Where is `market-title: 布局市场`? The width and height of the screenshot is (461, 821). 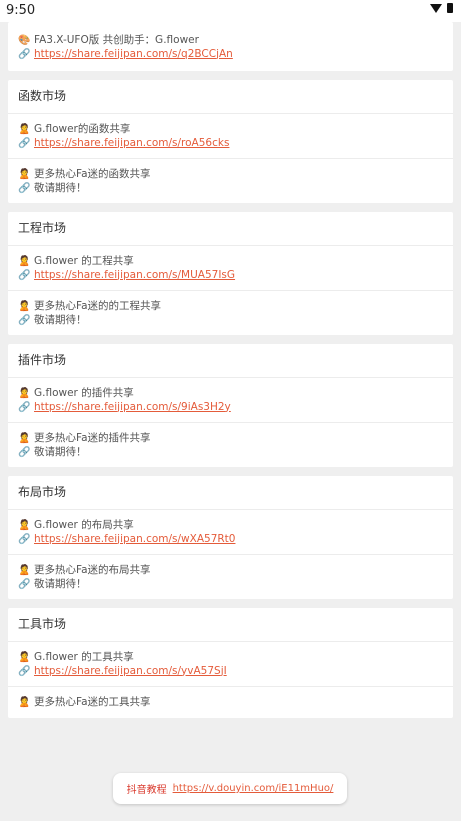
market-title: 布局市场 is located at coordinates (230, 493).